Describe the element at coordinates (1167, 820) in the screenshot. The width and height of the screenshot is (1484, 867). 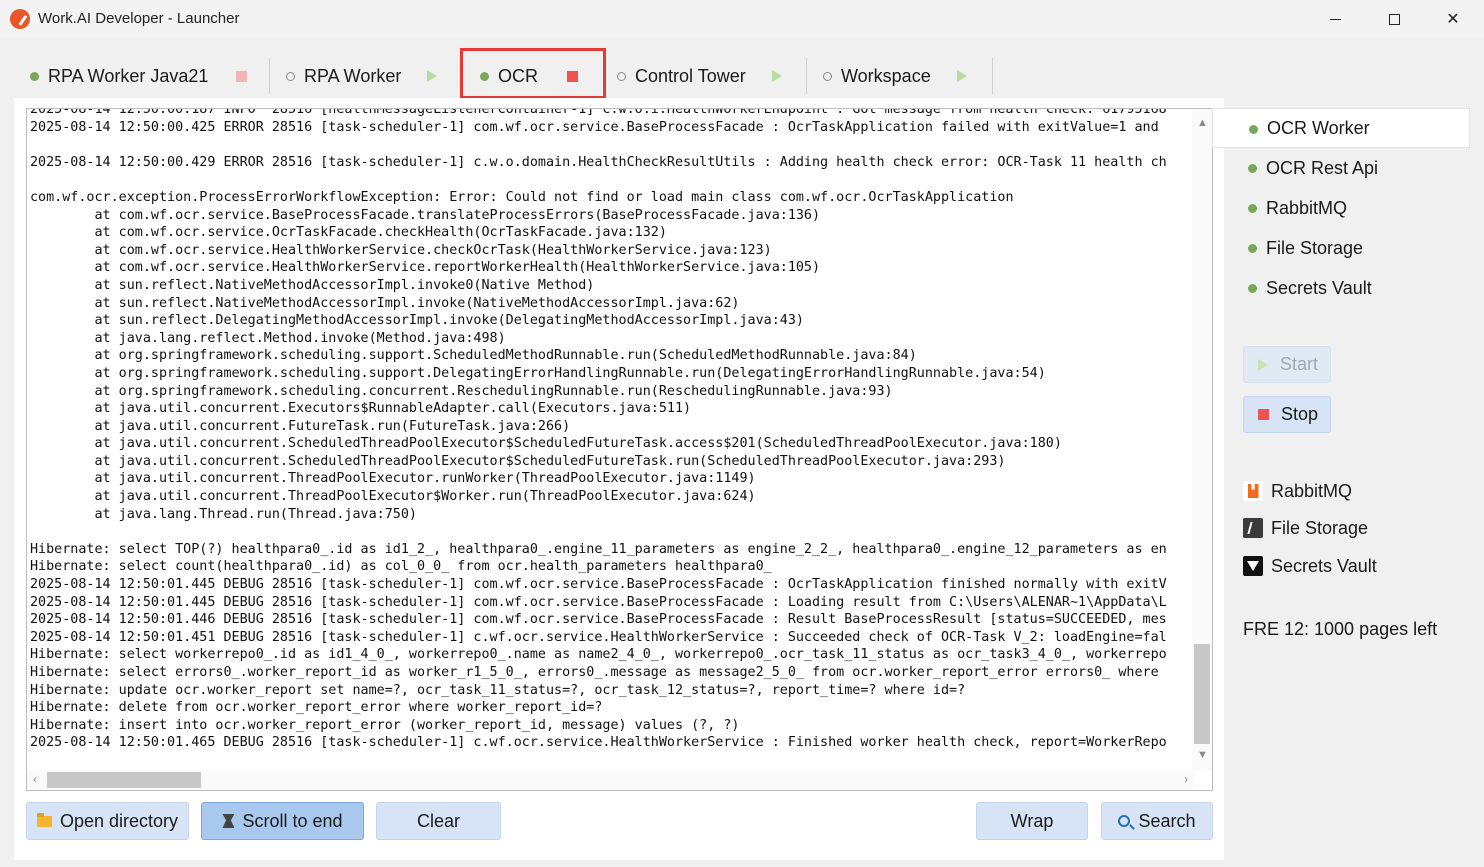
I see `search-label: Search` at that location.